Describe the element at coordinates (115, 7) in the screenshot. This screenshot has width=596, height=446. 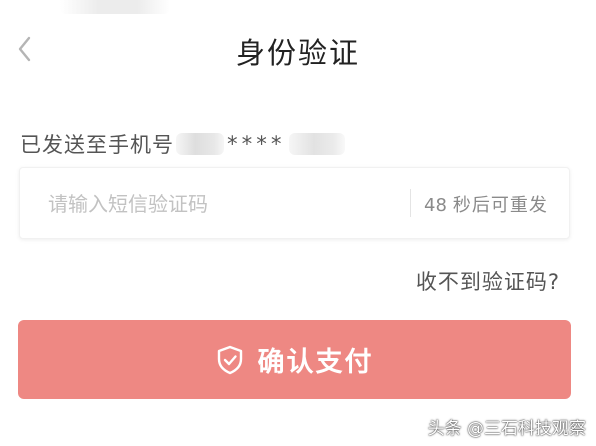
I see `status-bar-blur` at that location.